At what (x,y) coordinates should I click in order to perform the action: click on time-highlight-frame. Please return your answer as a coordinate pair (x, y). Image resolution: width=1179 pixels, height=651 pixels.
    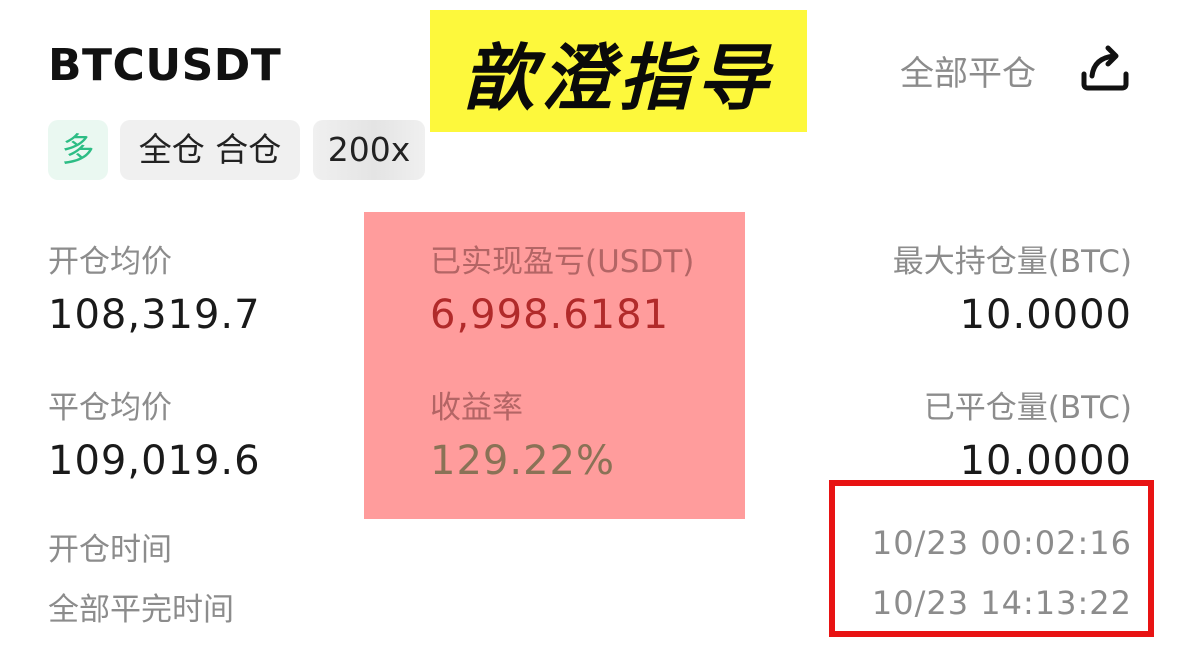
    Looking at the image, I should click on (991, 558).